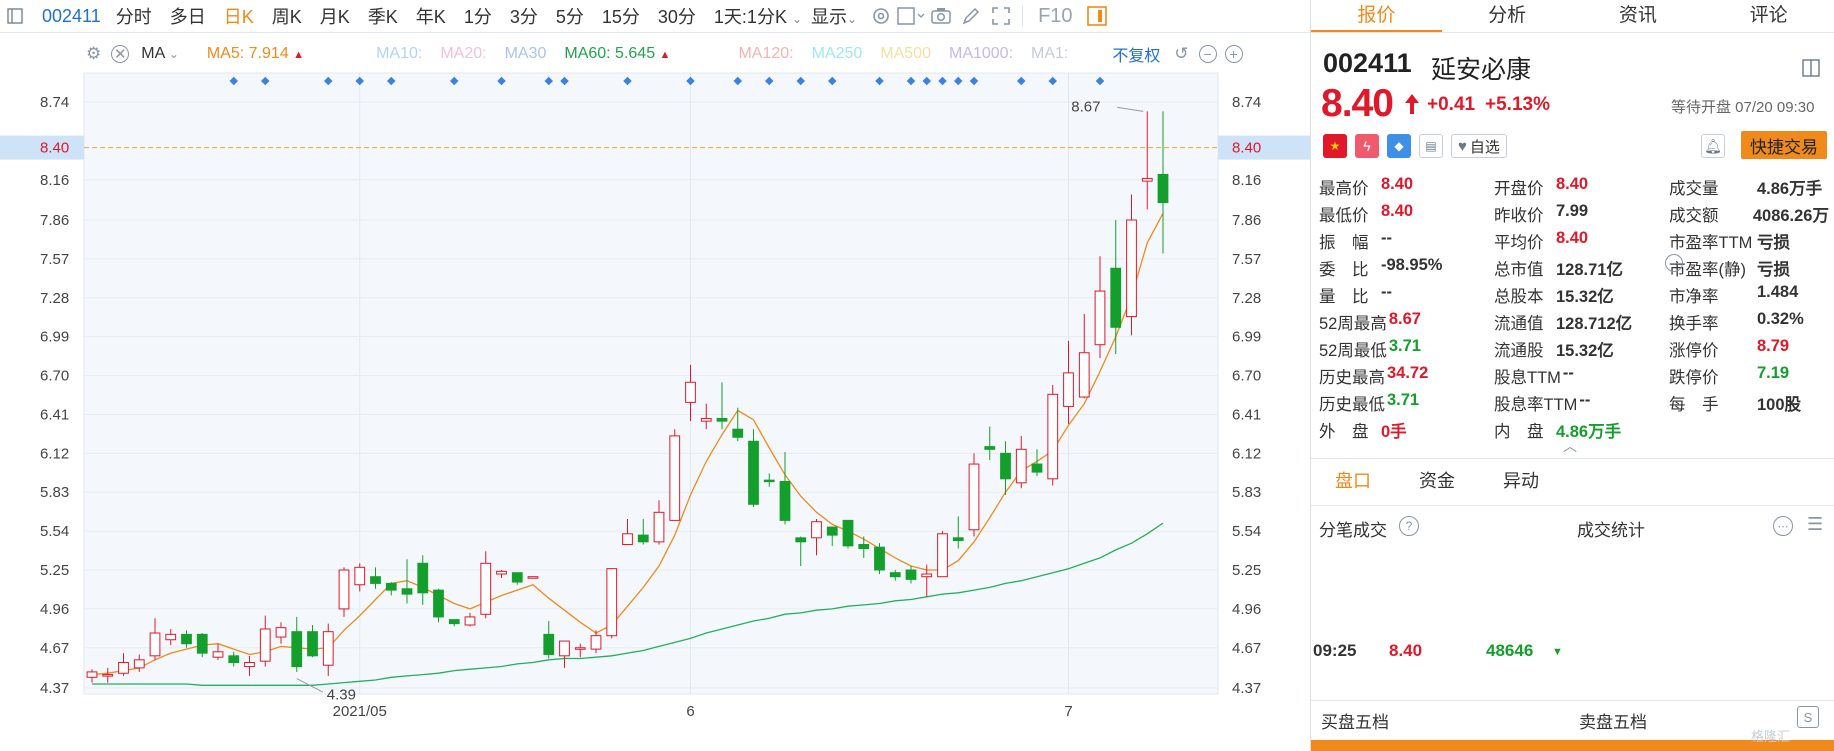 The image size is (1834, 751). Describe the element at coordinates (570, 16) in the screenshot. I see `period-tab-9: 5分` at that location.